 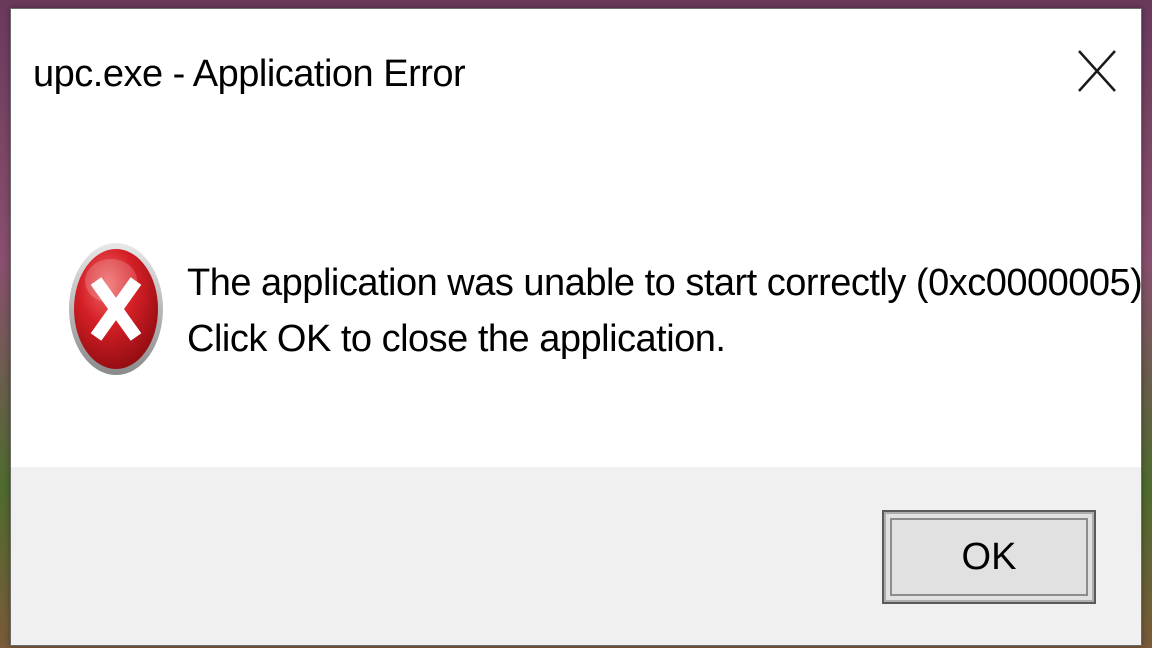 I want to click on ok-button: OK, so click(x=989, y=557).